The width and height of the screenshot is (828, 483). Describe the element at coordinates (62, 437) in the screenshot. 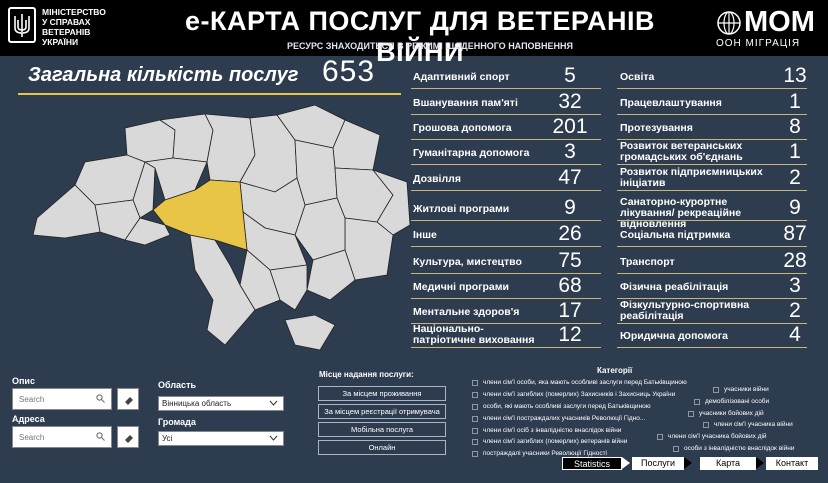

I see `adresa-search-input: Search` at that location.